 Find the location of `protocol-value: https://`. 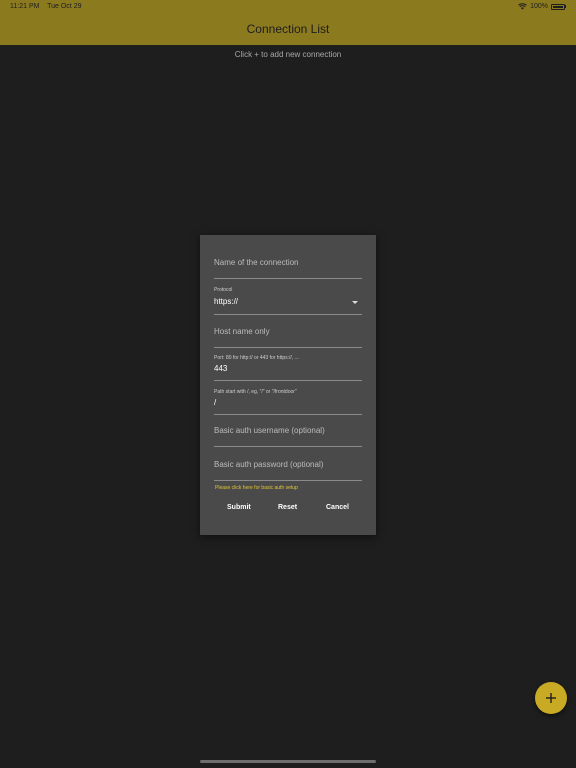

protocol-value: https:// is located at coordinates (226, 301).